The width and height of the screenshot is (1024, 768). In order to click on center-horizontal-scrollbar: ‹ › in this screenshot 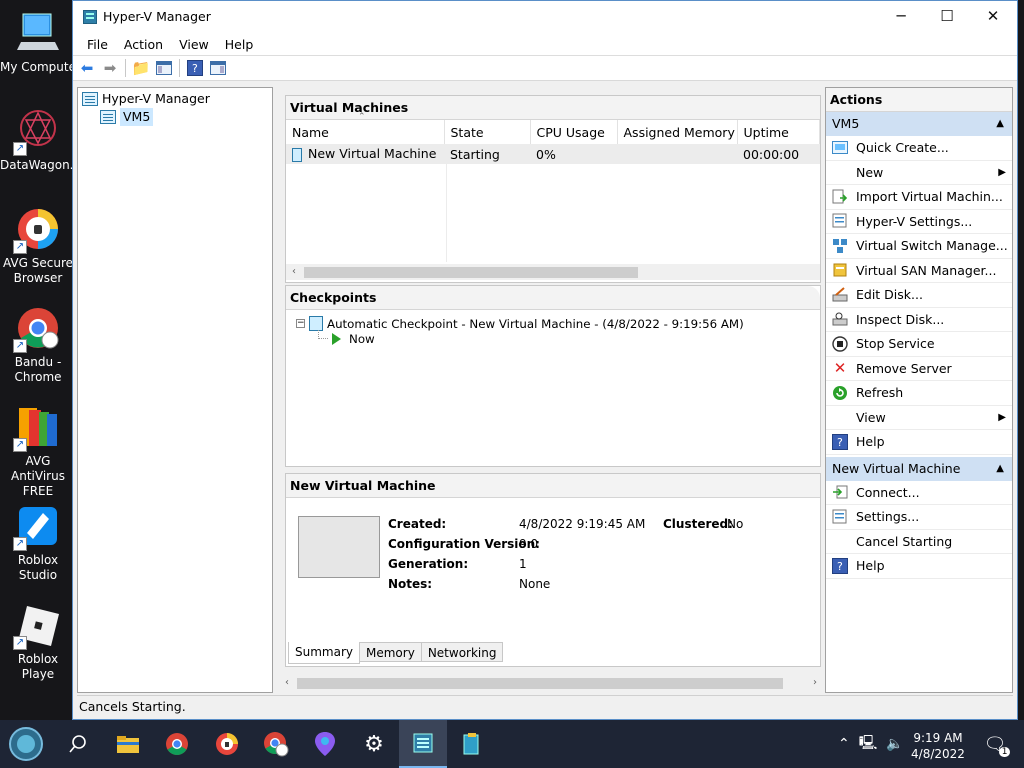, I will do `click(551, 683)`.